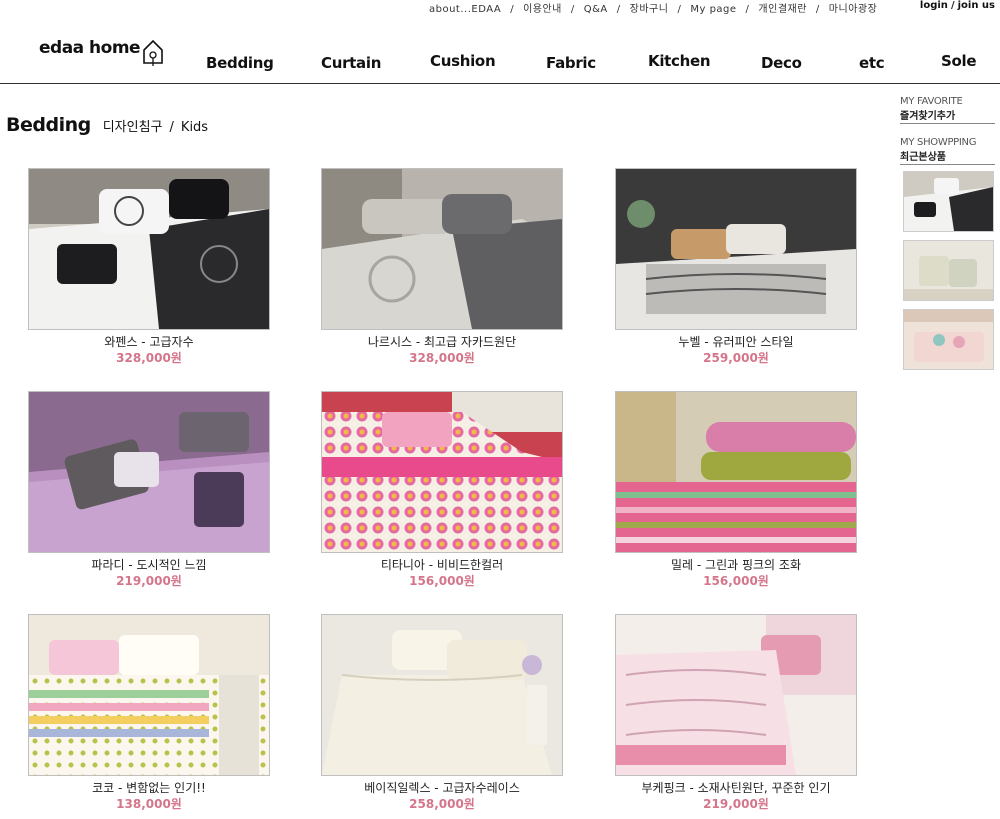 The image size is (1000, 819). I want to click on product-card: 와펜스 - 고급자수 328,000원, so click(149, 267).